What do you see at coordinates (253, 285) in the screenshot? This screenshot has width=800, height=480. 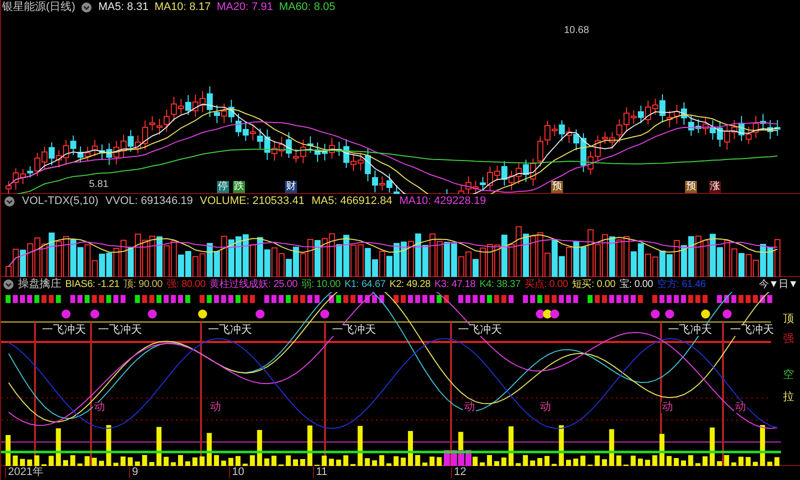 I see `indicator-reading: 黄柱过线成妖: 25.00` at bounding box center [253, 285].